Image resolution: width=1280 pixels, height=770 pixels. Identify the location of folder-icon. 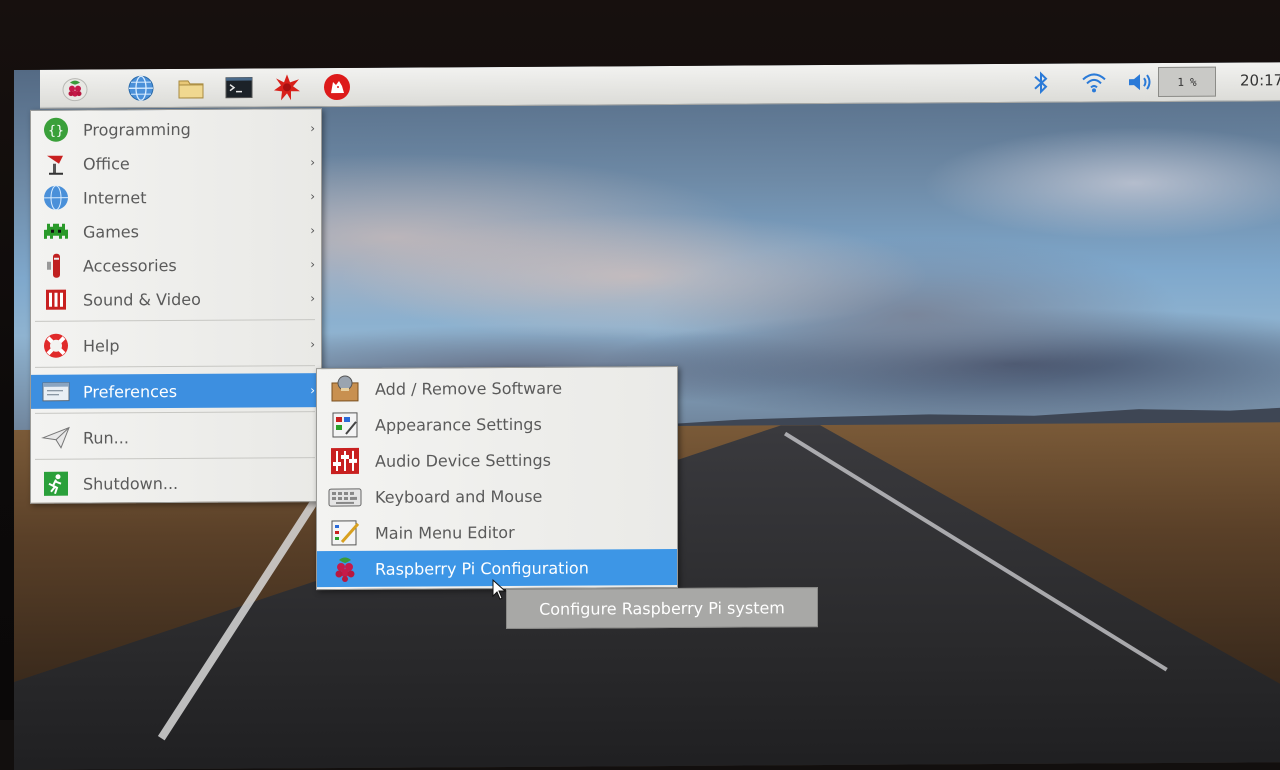
(191, 88).